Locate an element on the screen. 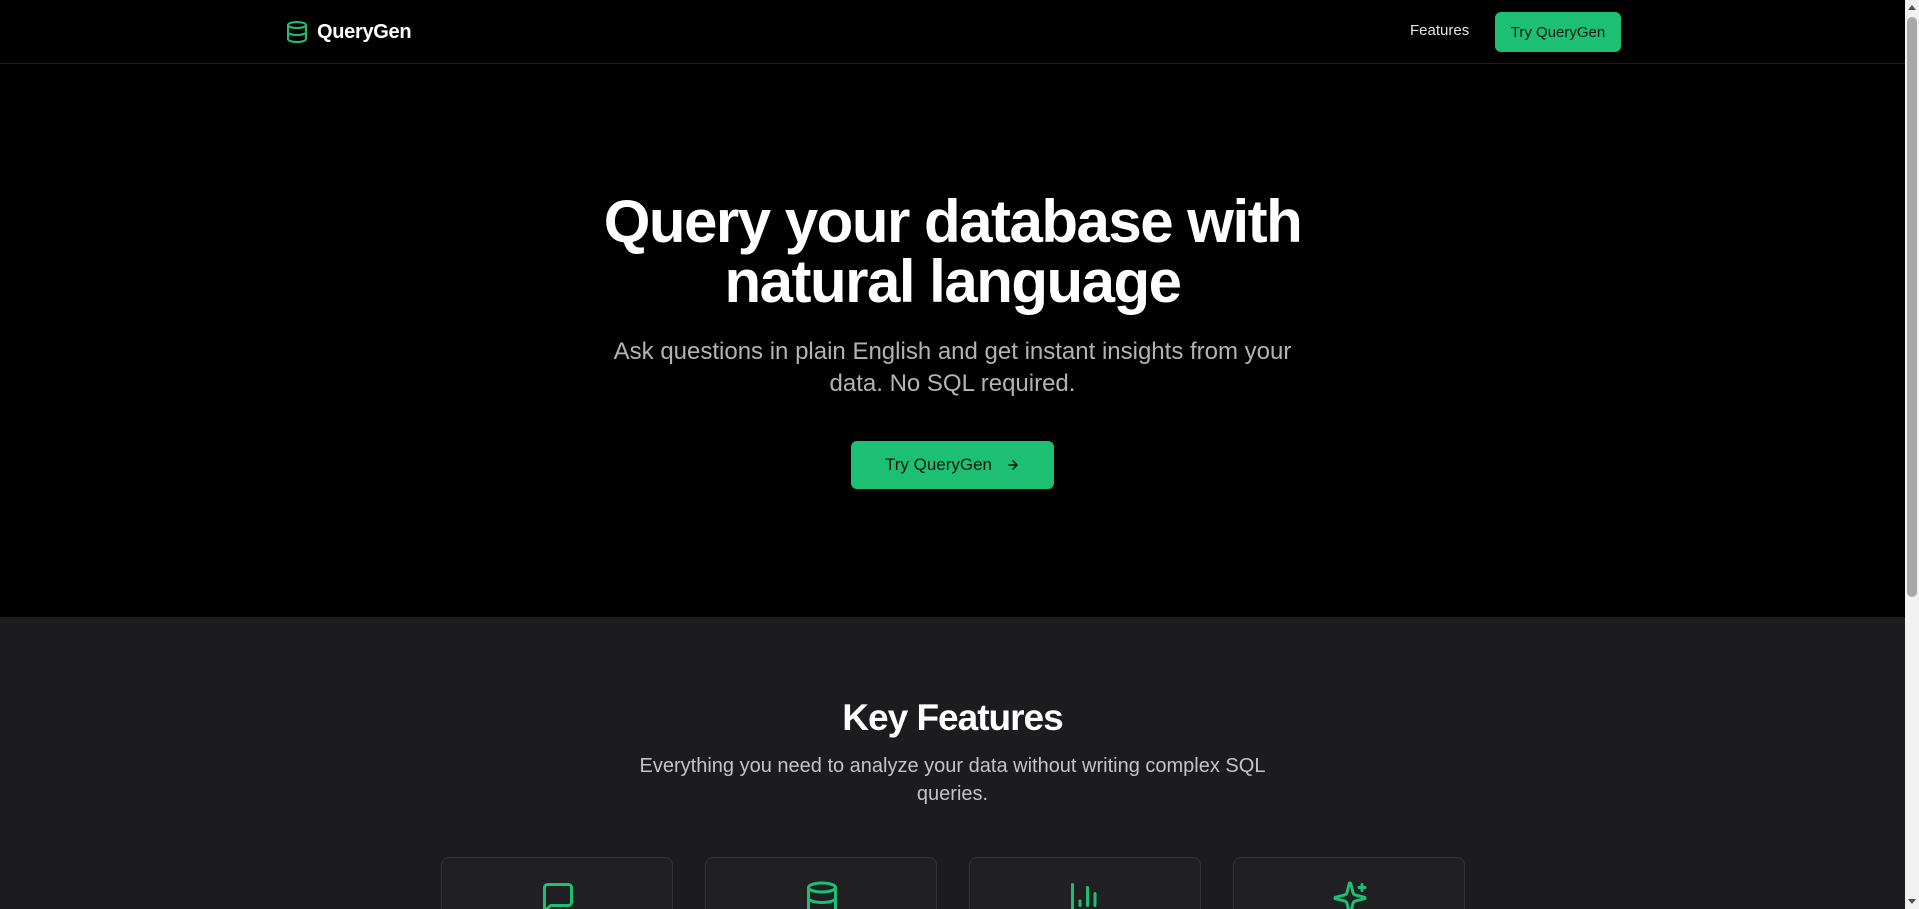  brand-logo: QueryGen is located at coordinates (348, 32).